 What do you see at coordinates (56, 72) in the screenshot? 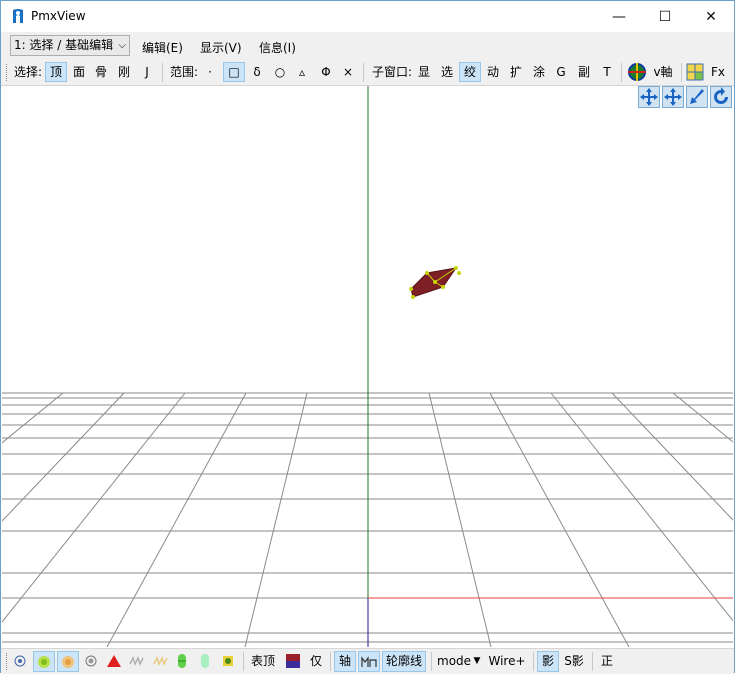
I see `select-vertex-button: 顶` at bounding box center [56, 72].